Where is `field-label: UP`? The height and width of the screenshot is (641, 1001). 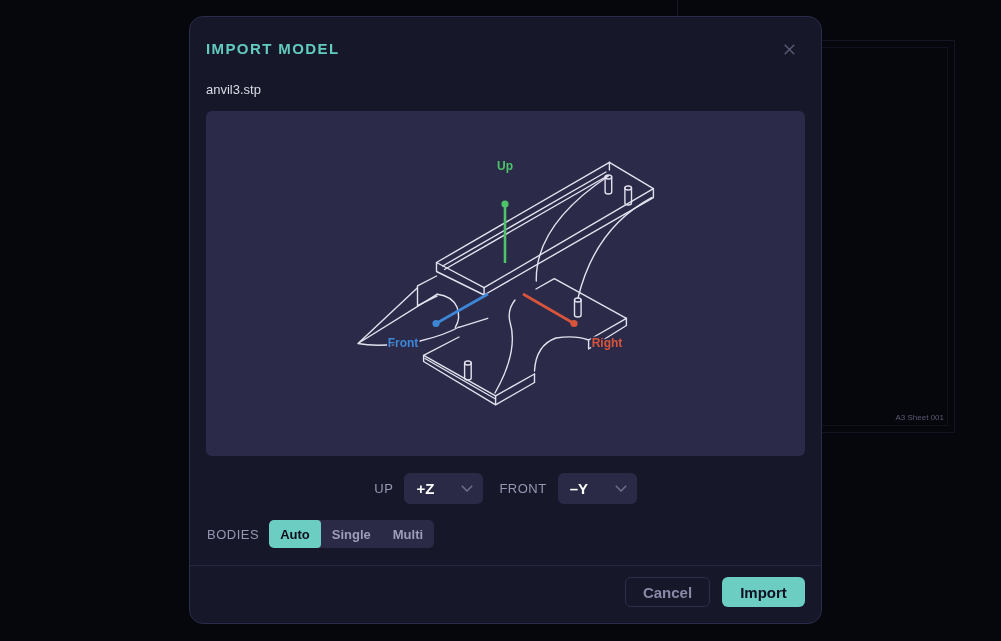 field-label: UP is located at coordinates (384, 488).